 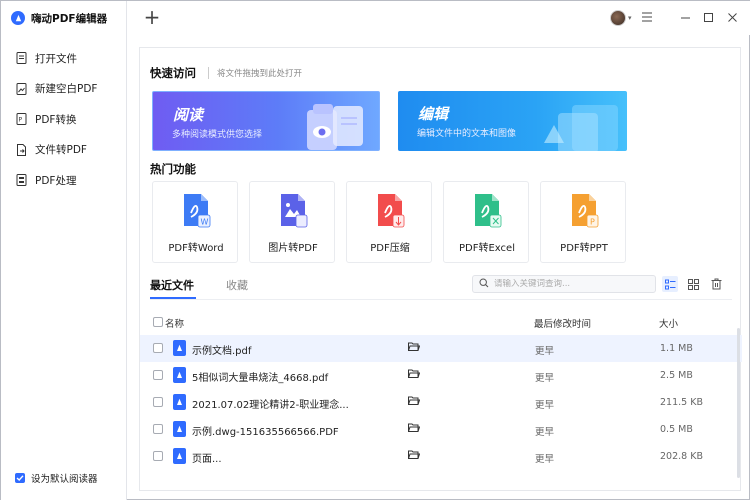 What do you see at coordinates (668, 323) in the screenshot?
I see `column-size: 大小` at bounding box center [668, 323].